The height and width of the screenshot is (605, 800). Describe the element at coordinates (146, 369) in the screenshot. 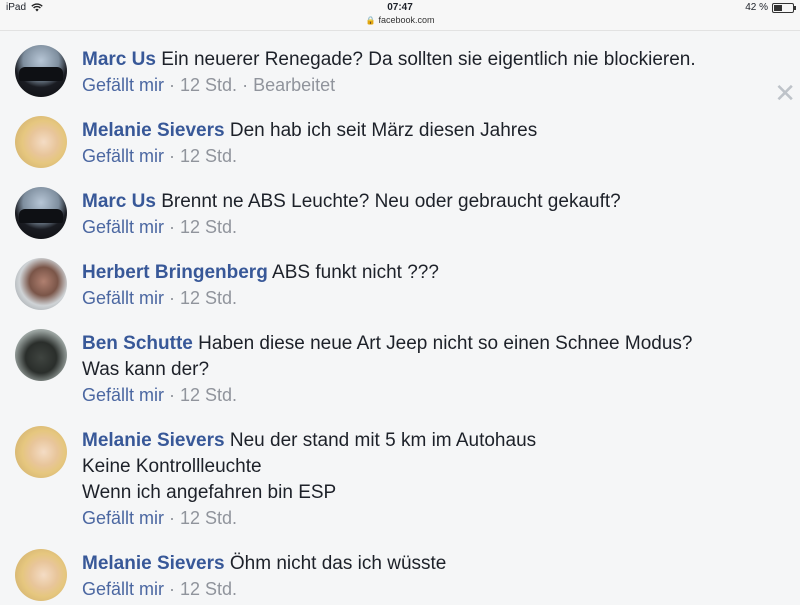

I see `comment-text: Was kann der?` at that location.